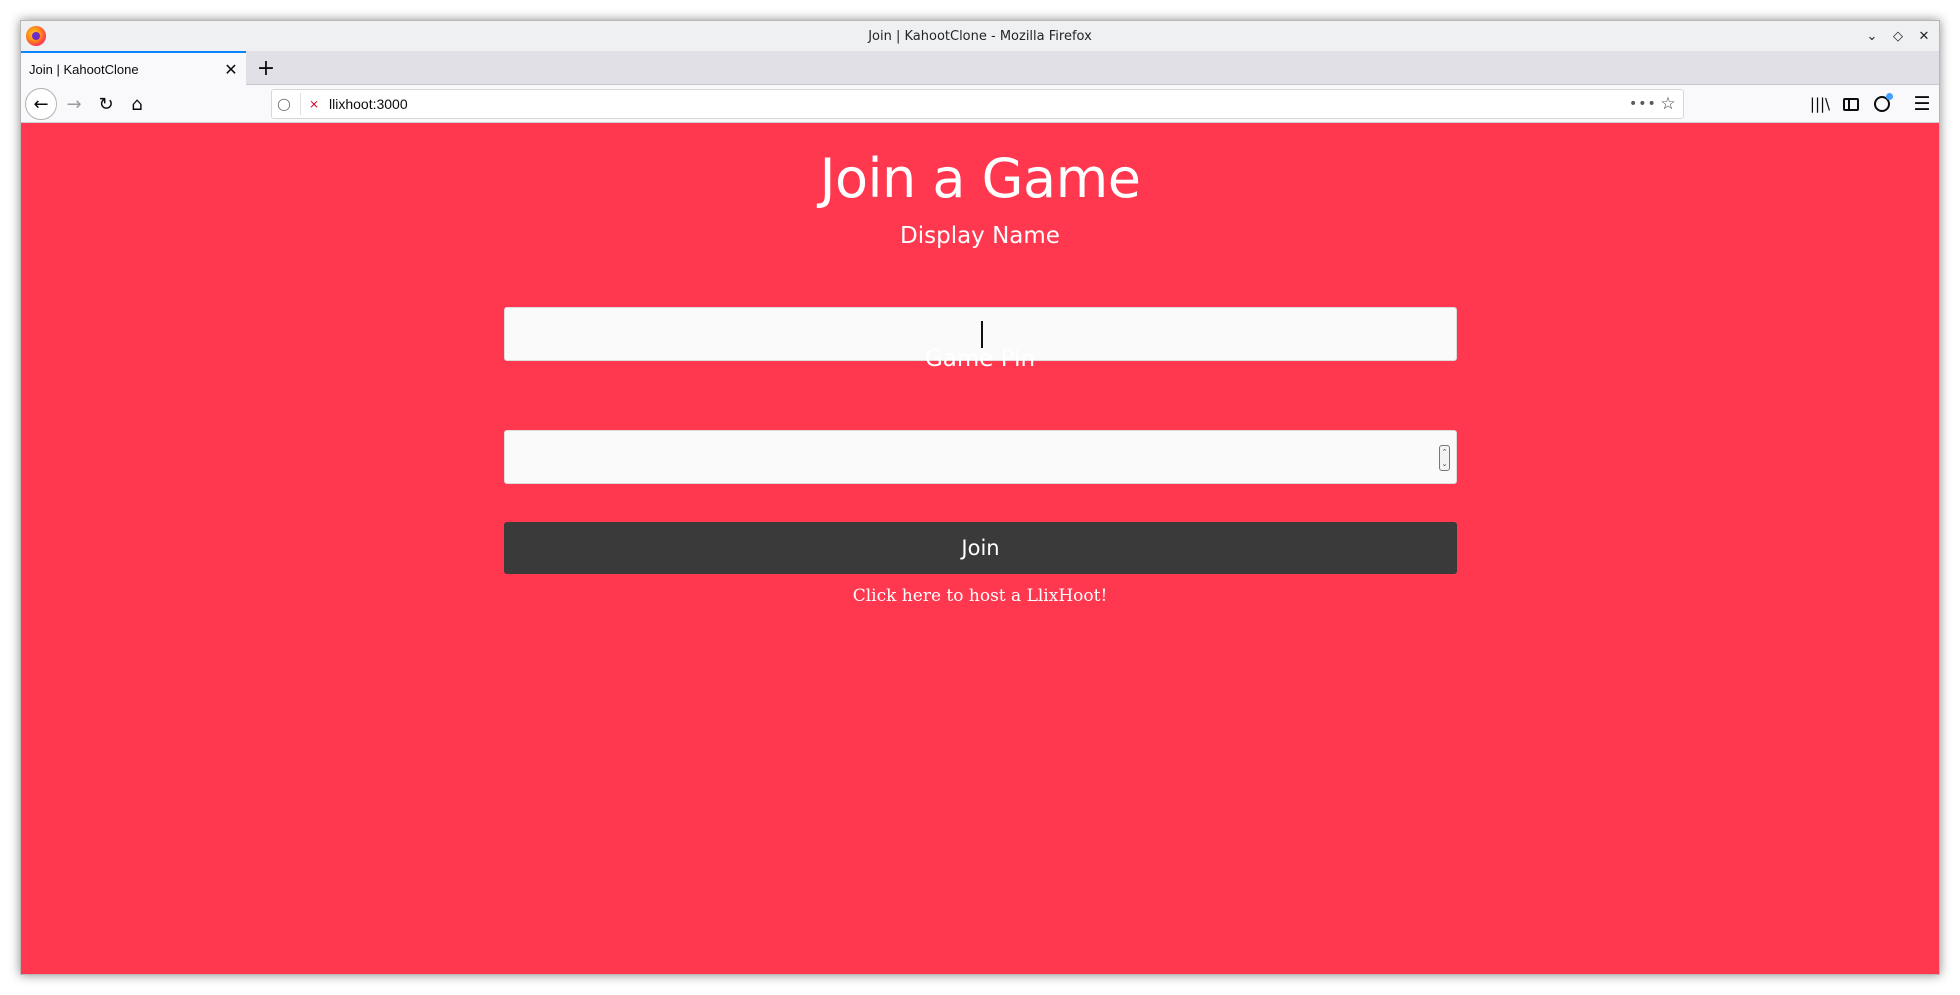 The image size is (1960, 995). What do you see at coordinates (36, 36) in the screenshot?
I see `firefox-logo-icon` at bounding box center [36, 36].